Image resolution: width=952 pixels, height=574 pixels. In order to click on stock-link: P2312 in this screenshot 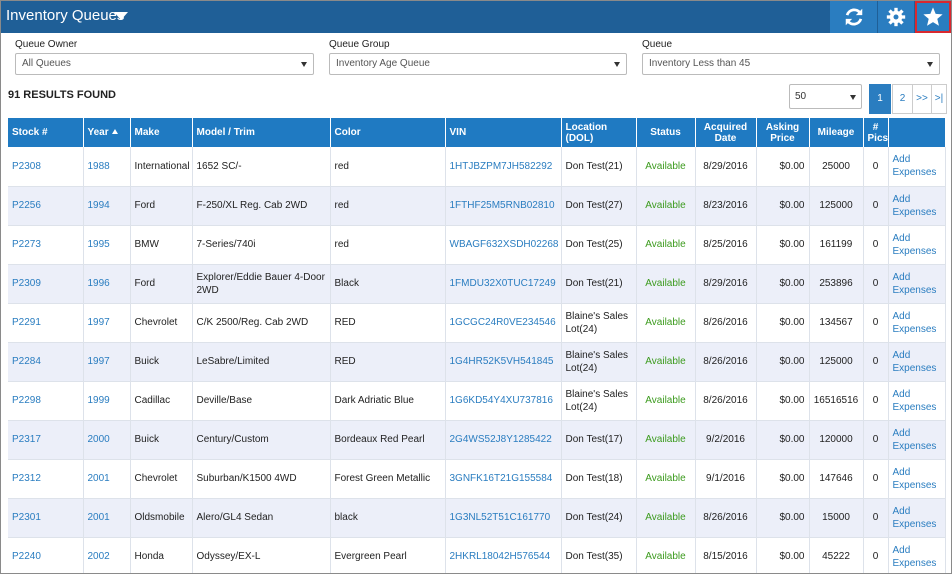, I will do `click(46, 479)`.